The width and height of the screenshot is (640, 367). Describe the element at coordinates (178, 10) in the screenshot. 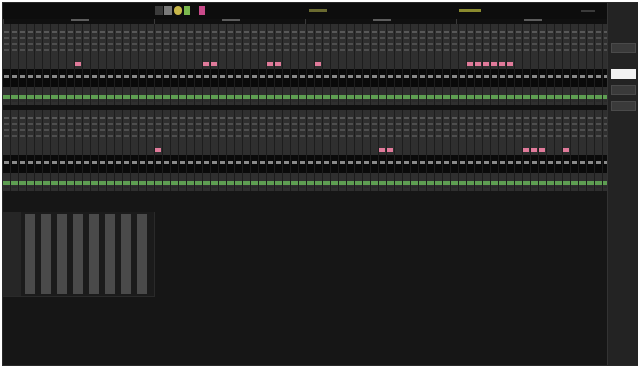

I see `transport-record-icon` at that location.